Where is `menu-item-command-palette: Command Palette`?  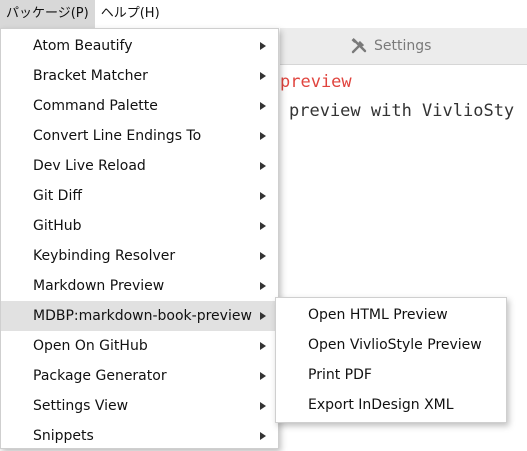 menu-item-command-palette: Command Palette is located at coordinates (139, 106).